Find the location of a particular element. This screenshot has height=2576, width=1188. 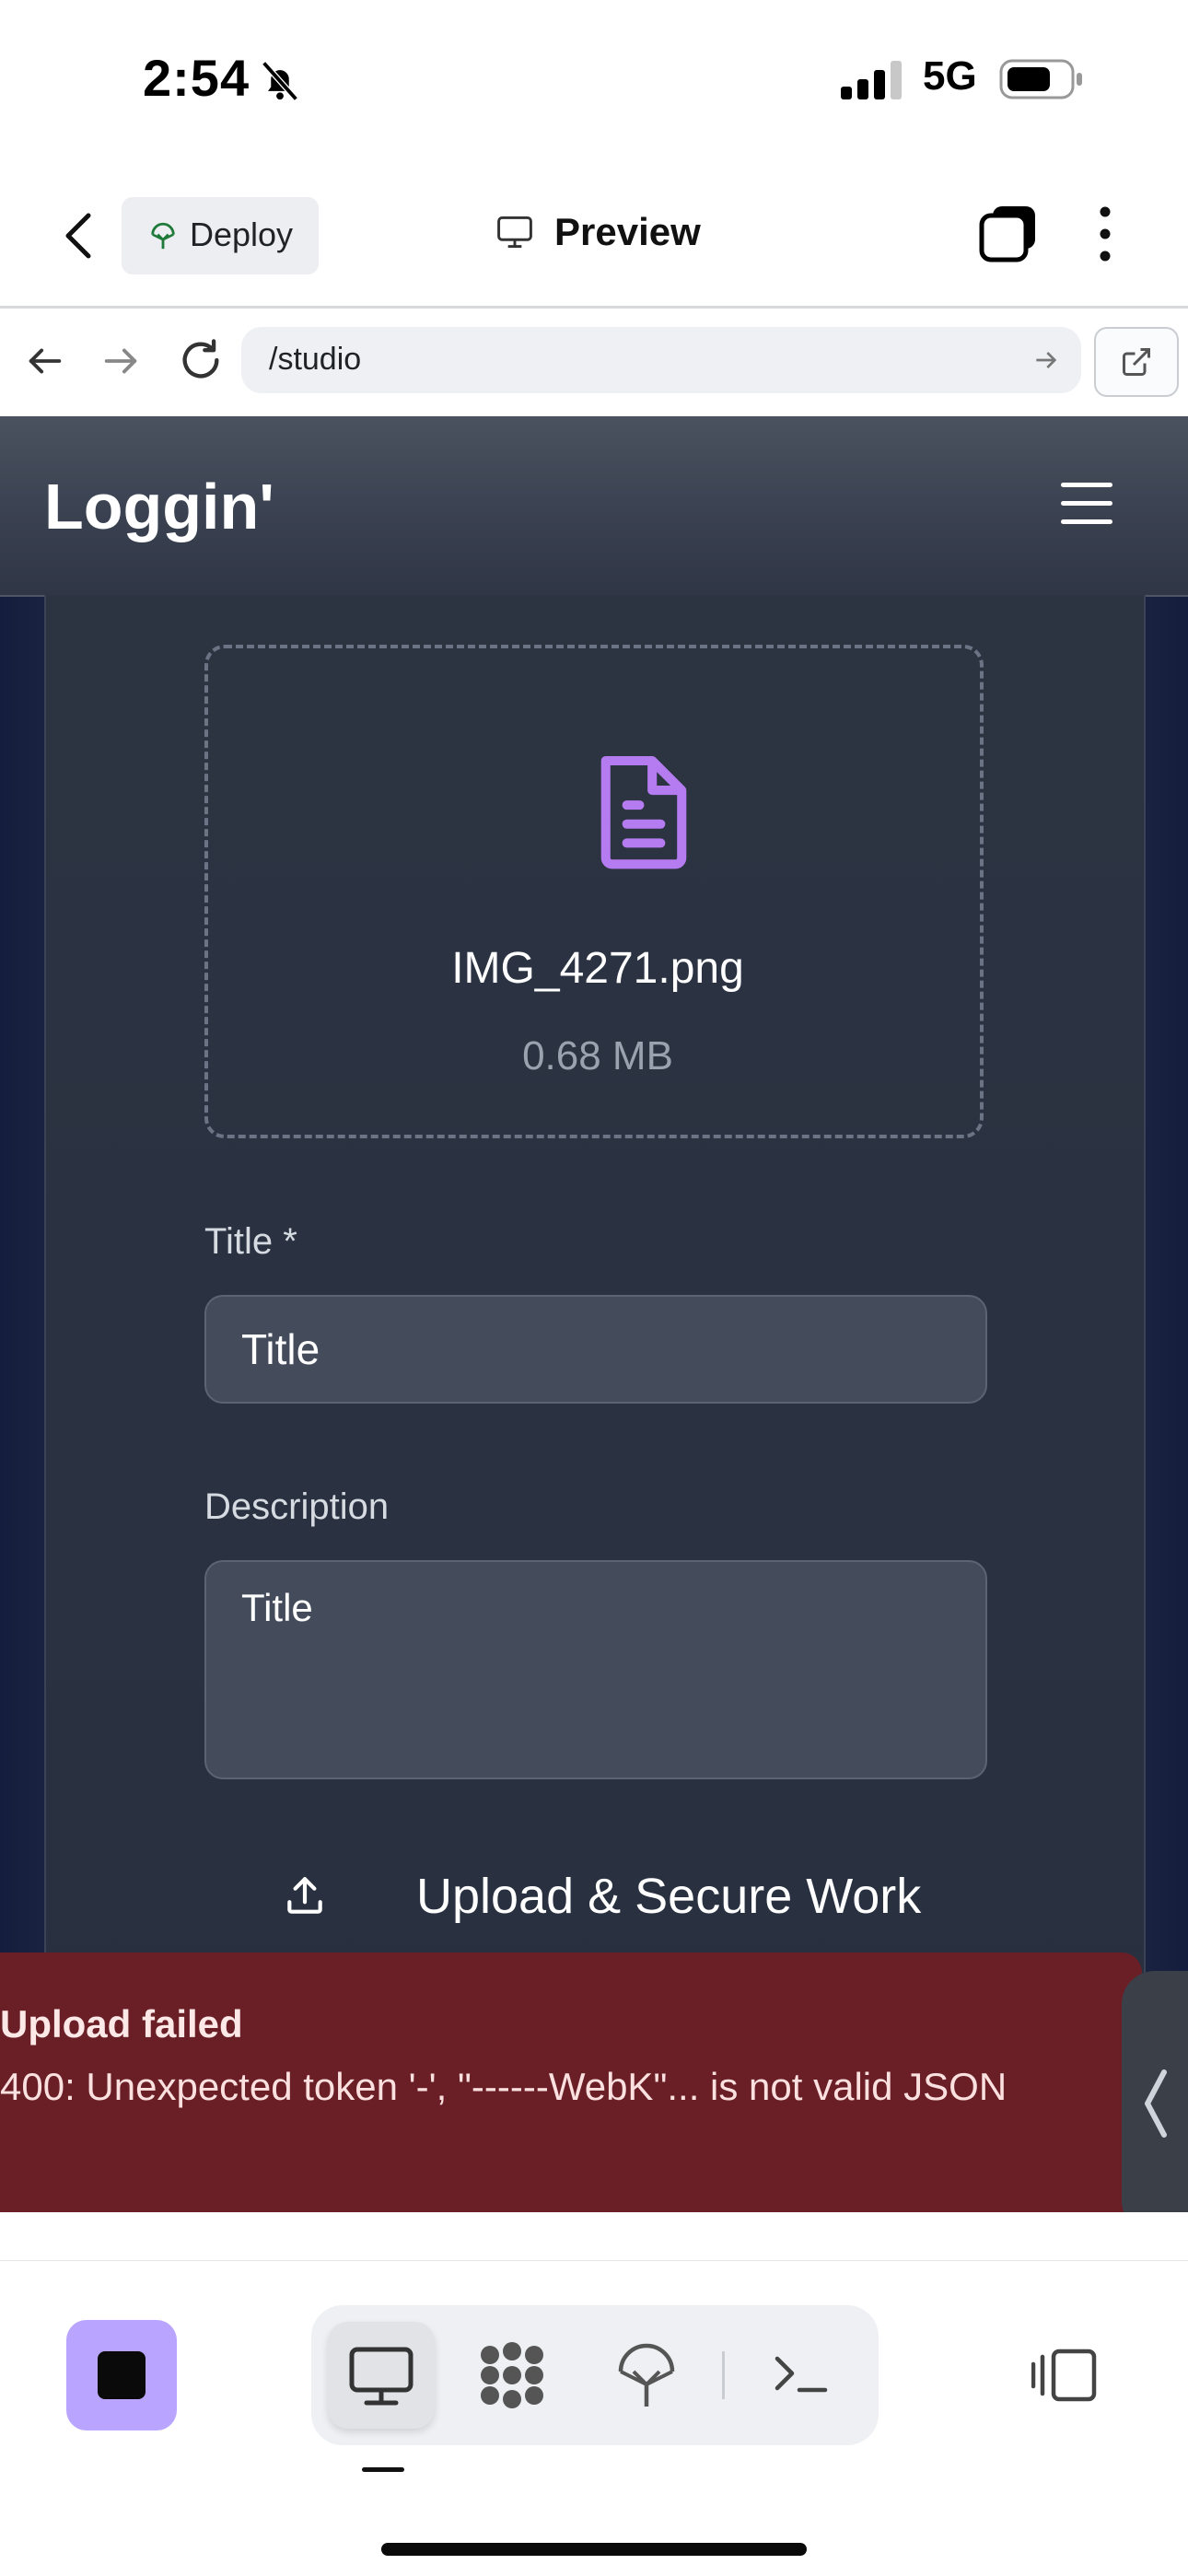

deploy-view-button is located at coordinates (646, 2375).